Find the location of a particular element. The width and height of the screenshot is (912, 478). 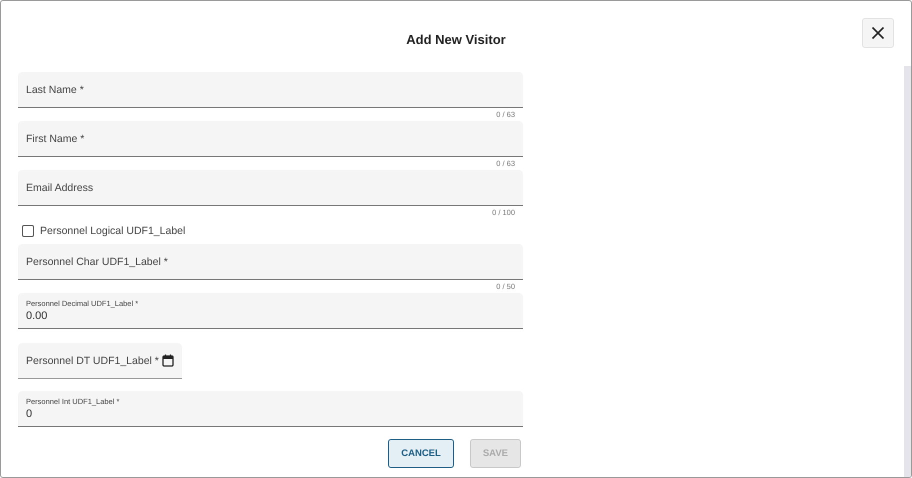

close-button is located at coordinates (878, 33).